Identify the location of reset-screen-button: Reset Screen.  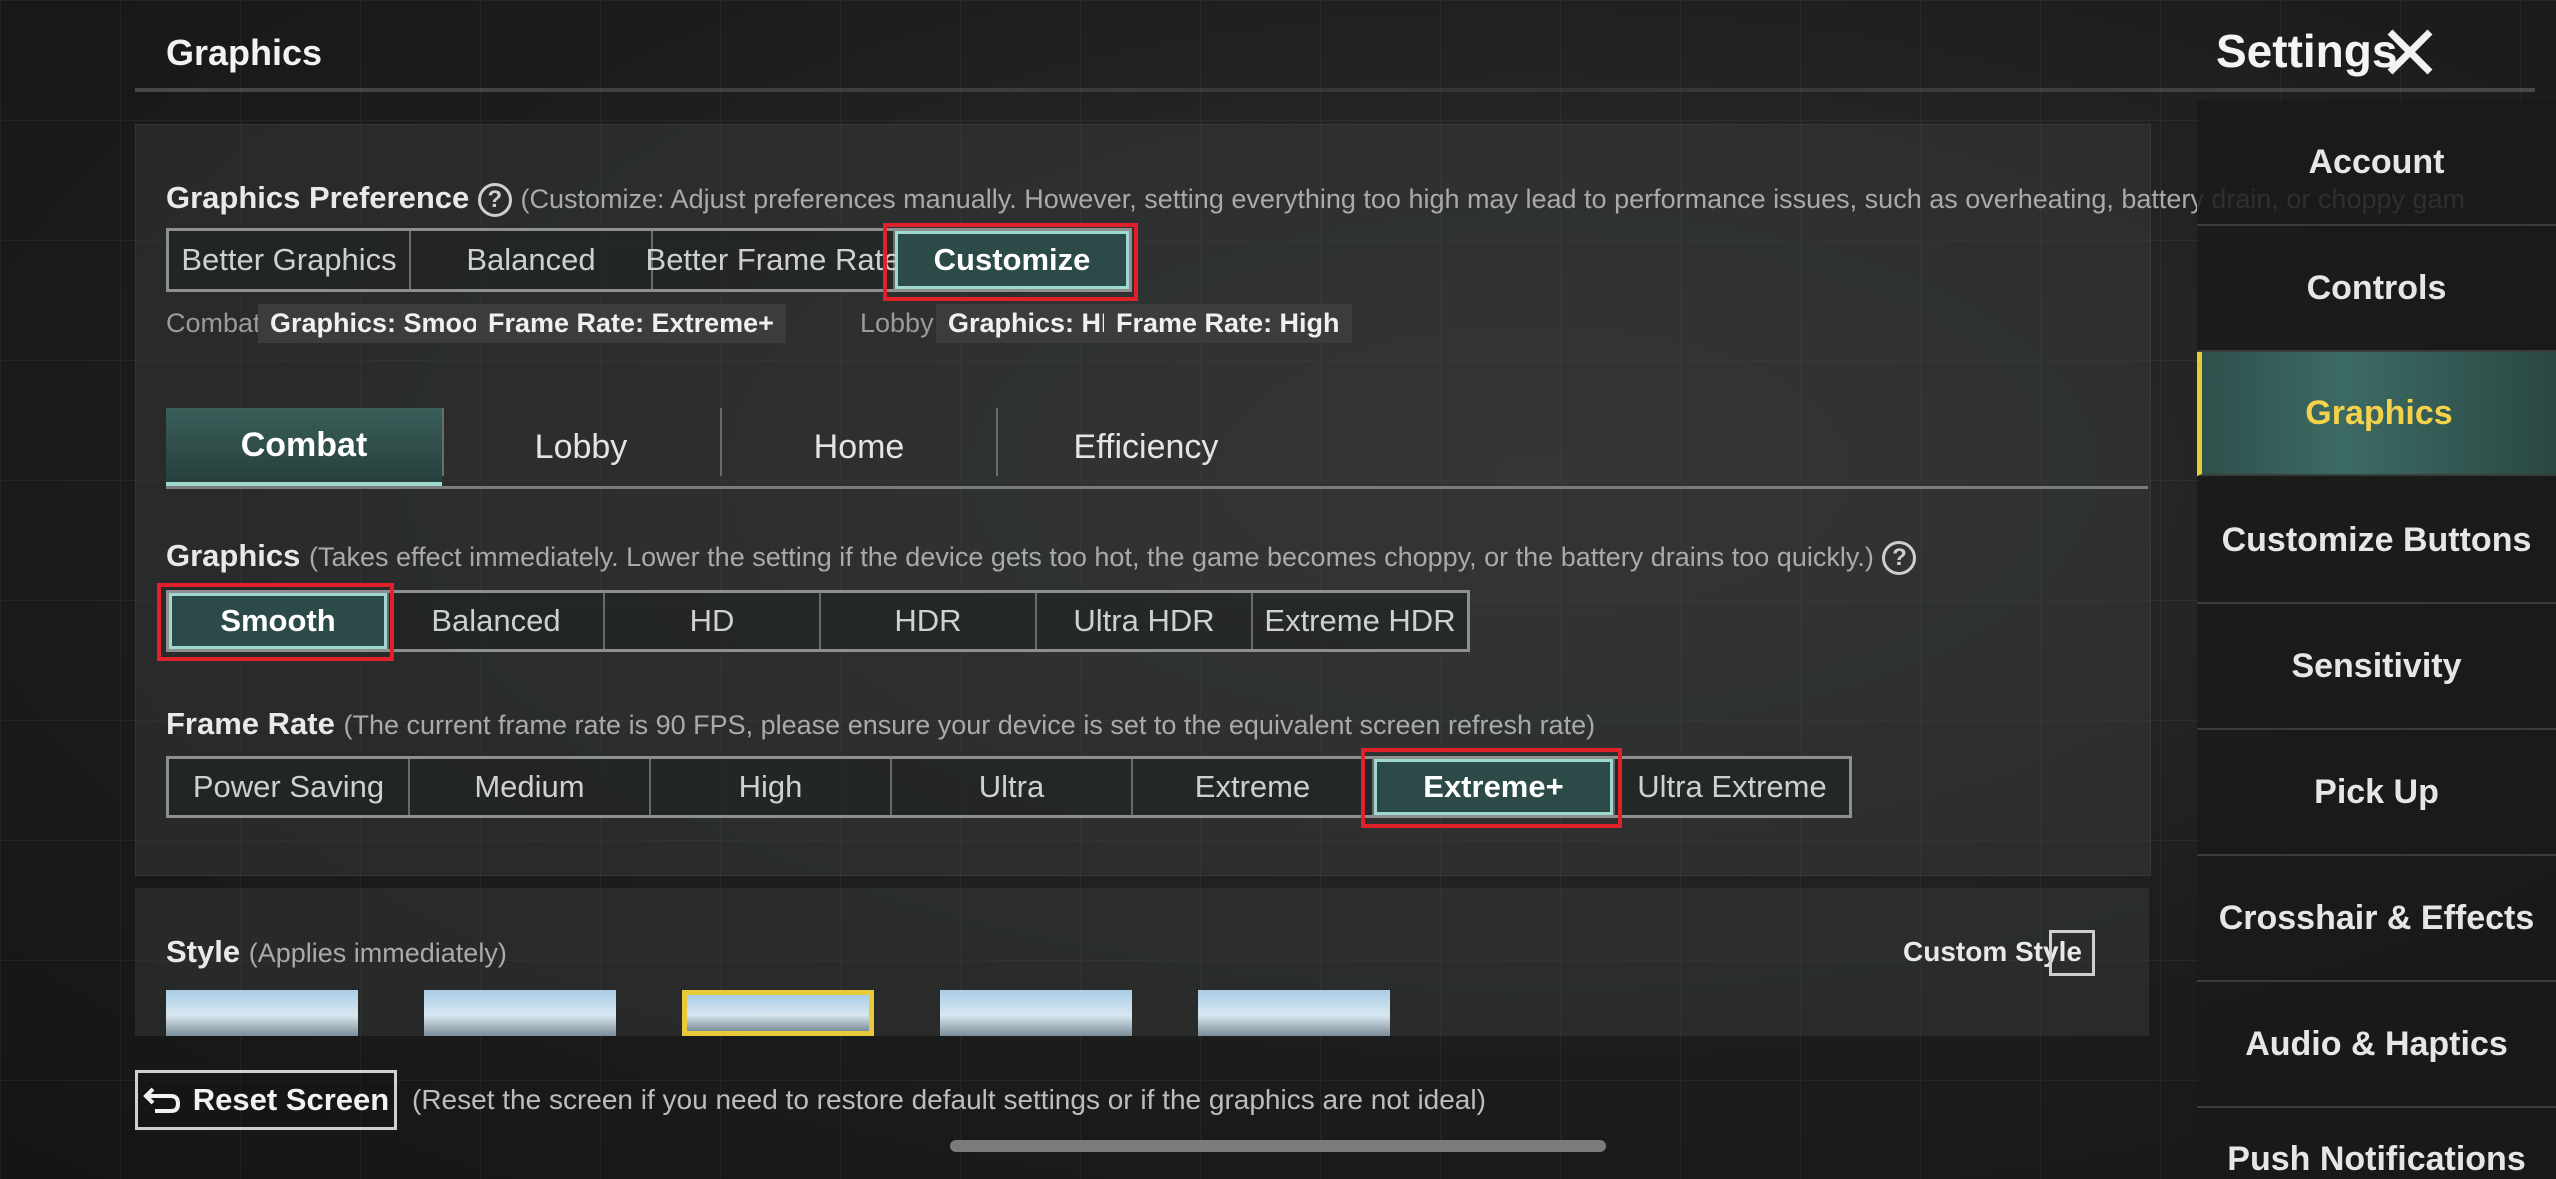
(266, 1100).